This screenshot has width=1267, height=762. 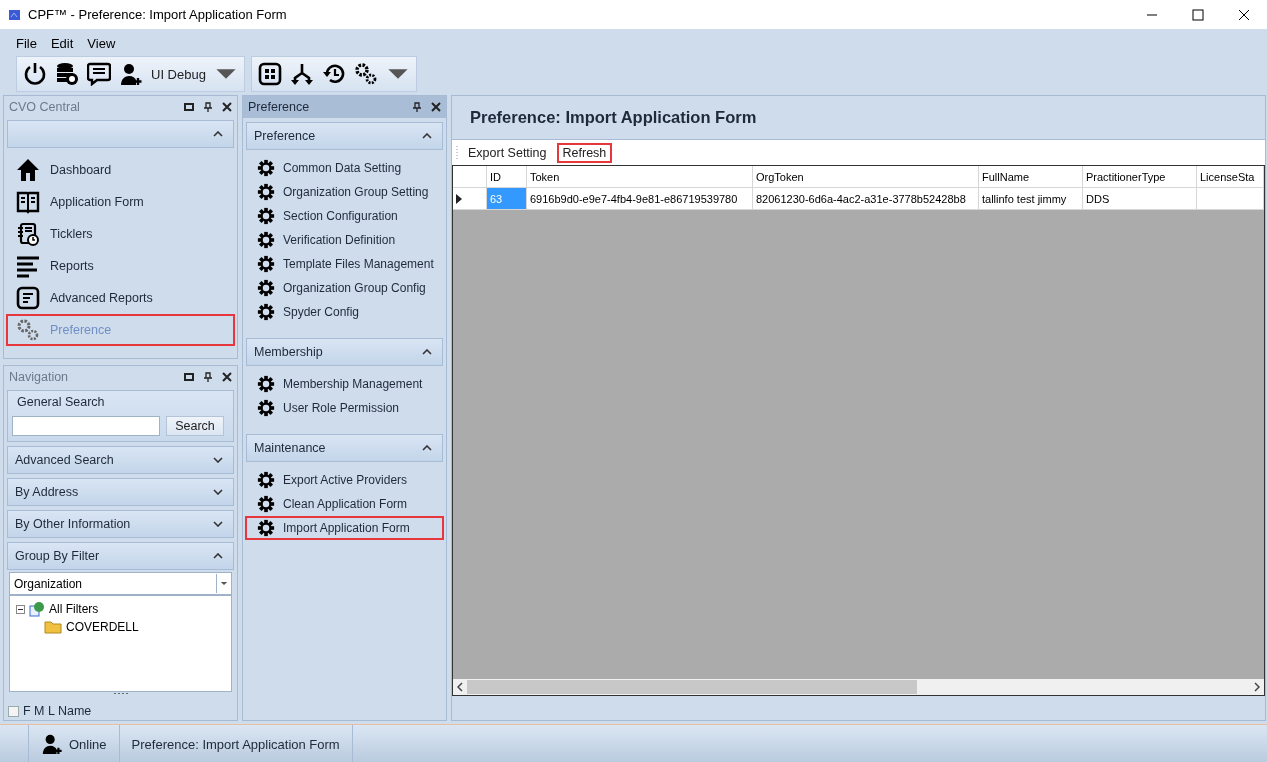 I want to click on search-field, so click(x=86, y=426).